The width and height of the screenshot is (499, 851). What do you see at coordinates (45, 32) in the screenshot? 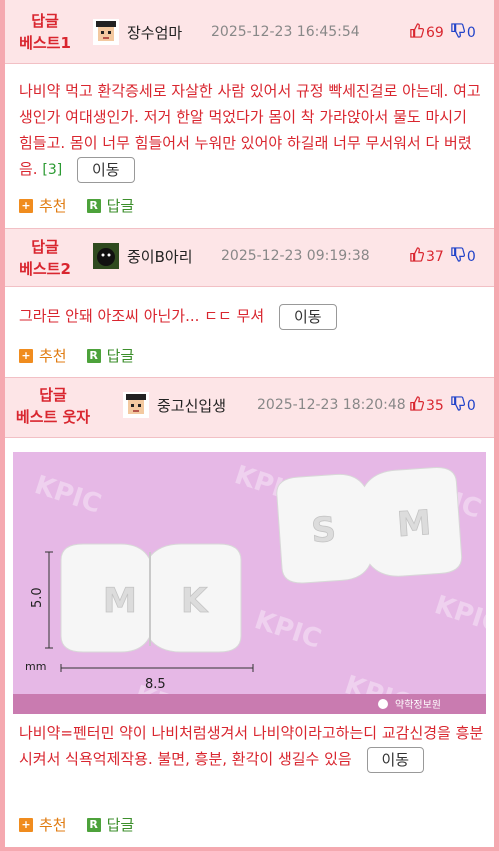
I see `rank-badge: 답글 베스트1` at bounding box center [45, 32].